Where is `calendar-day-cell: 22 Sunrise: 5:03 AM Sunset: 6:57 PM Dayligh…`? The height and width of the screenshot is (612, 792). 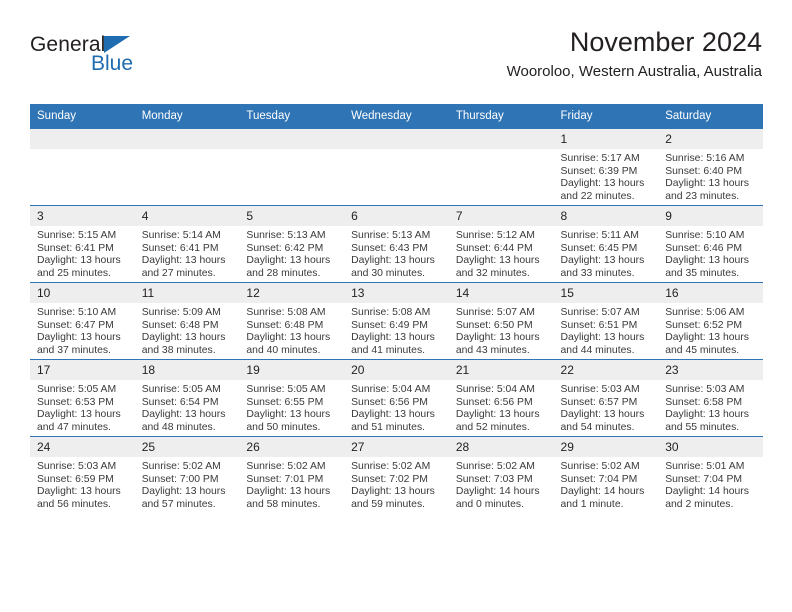 calendar-day-cell: 22 Sunrise: 5:03 AM Sunset: 6:57 PM Dayligh… is located at coordinates (606, 398).